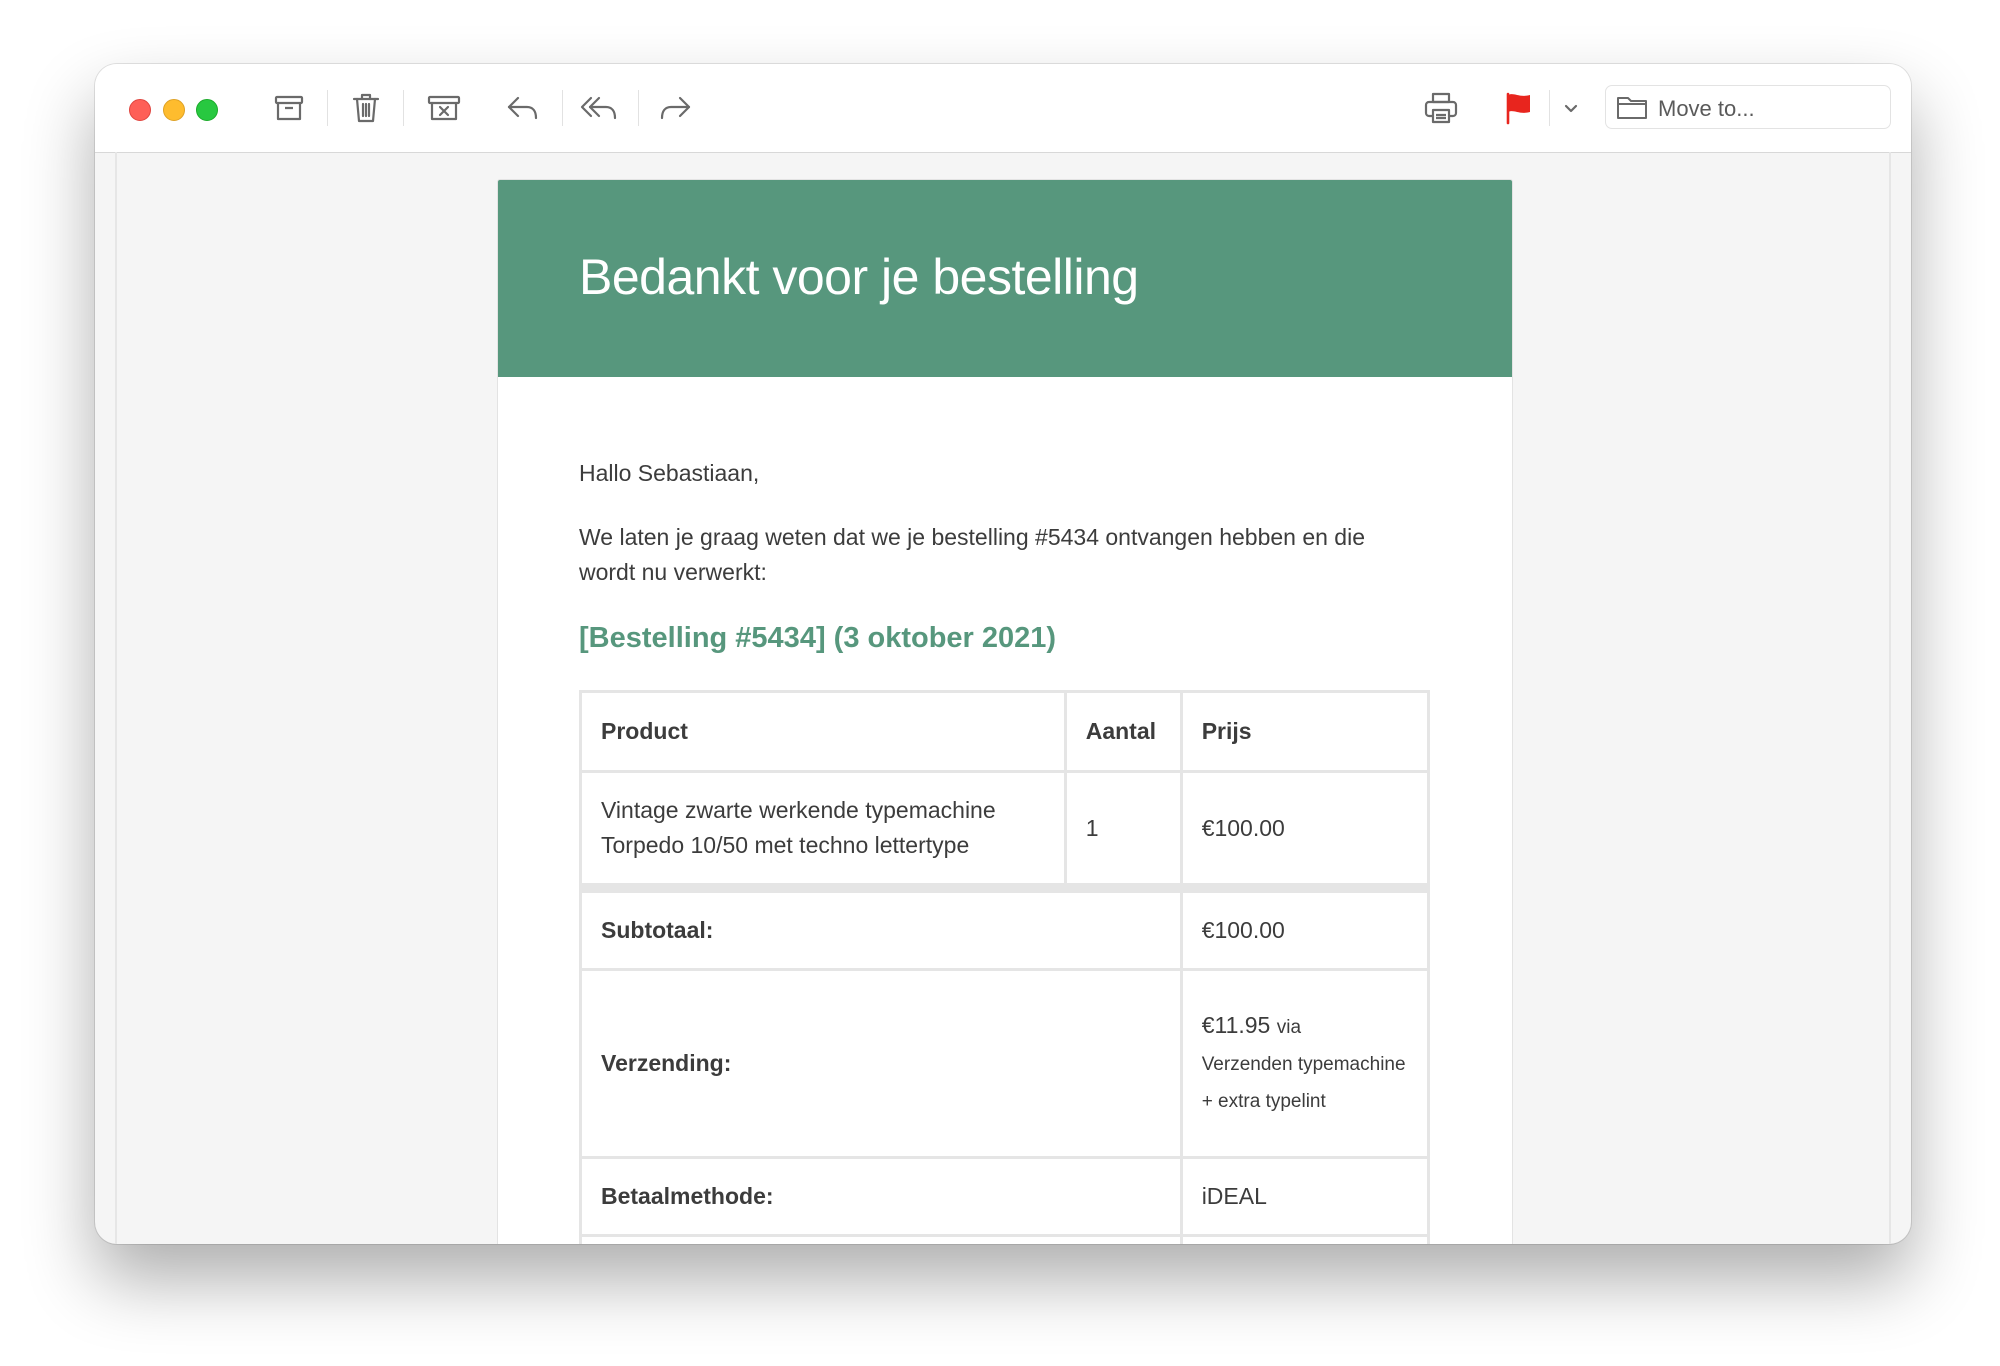  Describe the element at coordinates (207, 110) in the screenshot. I see `zoom-window-button` at that location.